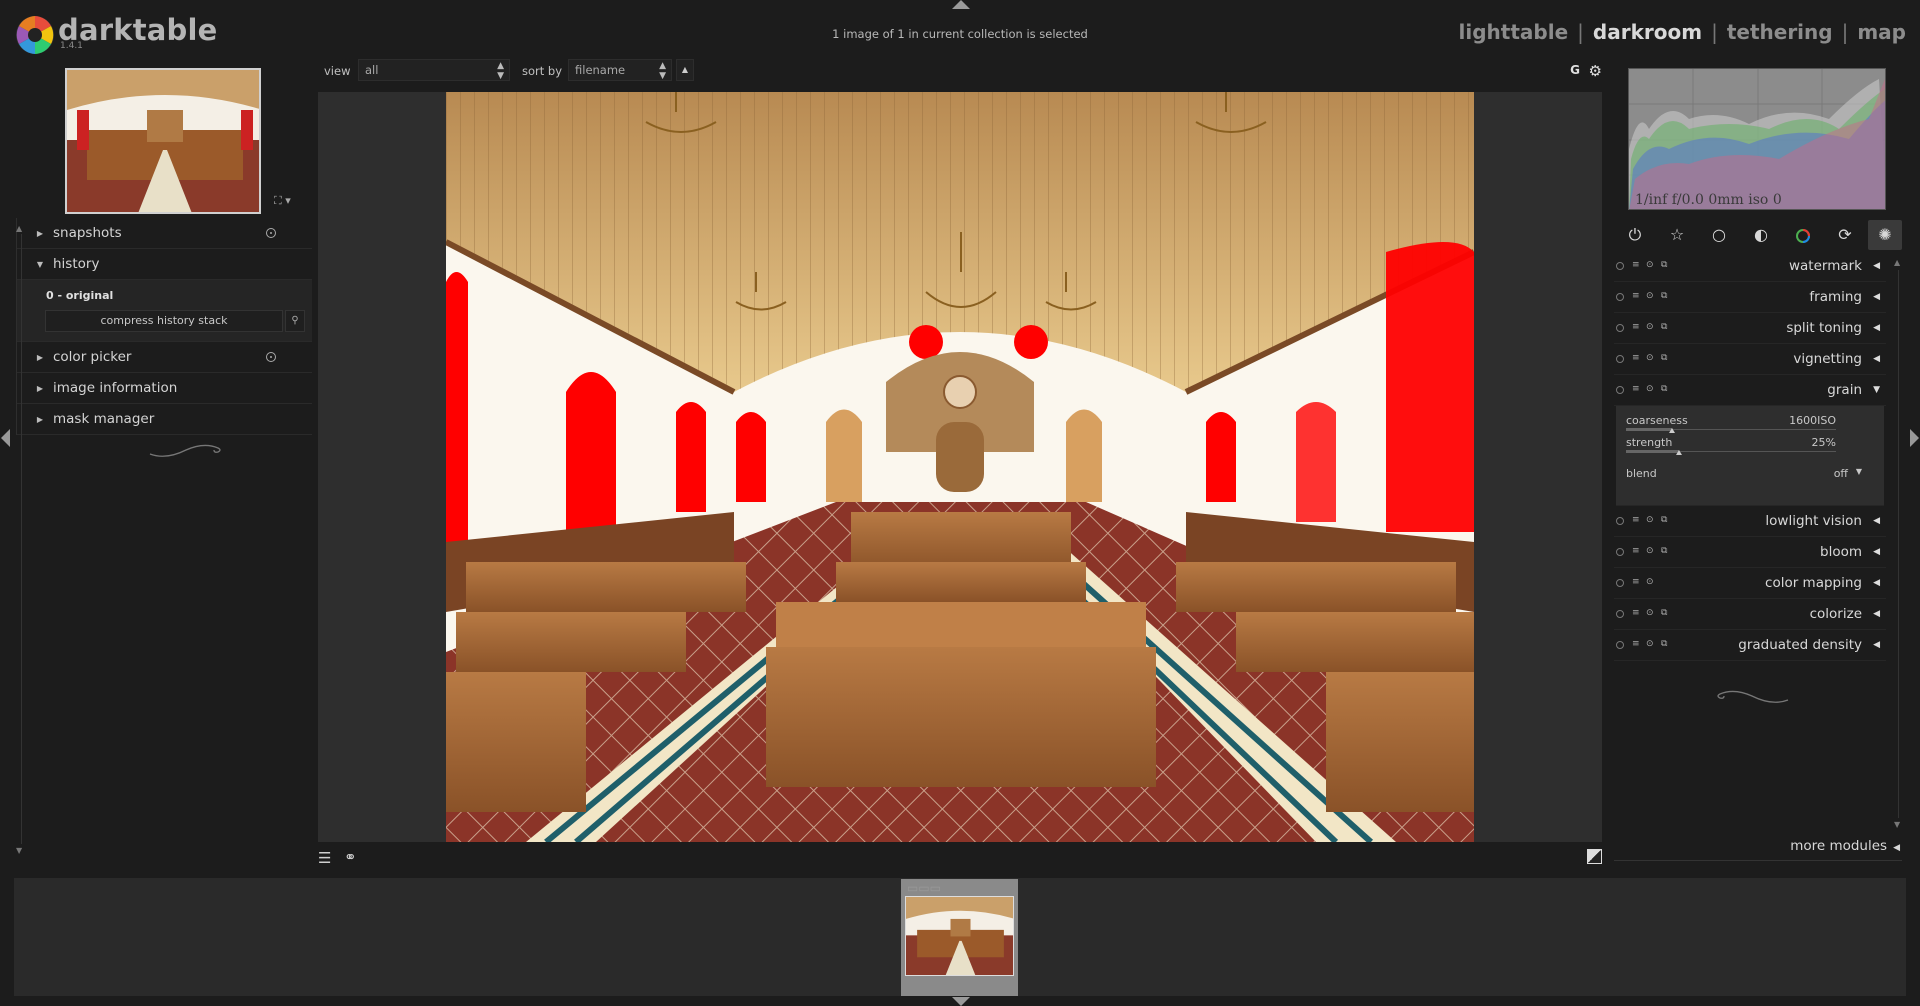  What do you see at coordinates (164, 357) in the screenshot?
I see `module-color-picker: ▶ color picker` at bounding box center [164, 357].